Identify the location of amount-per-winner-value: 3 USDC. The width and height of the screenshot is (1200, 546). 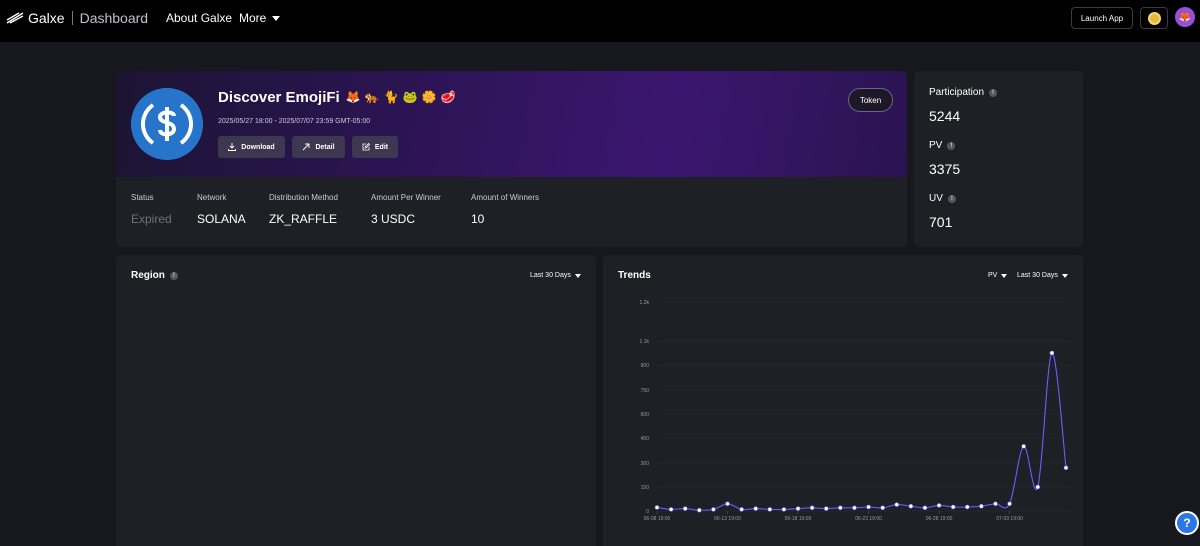
(393, 219).